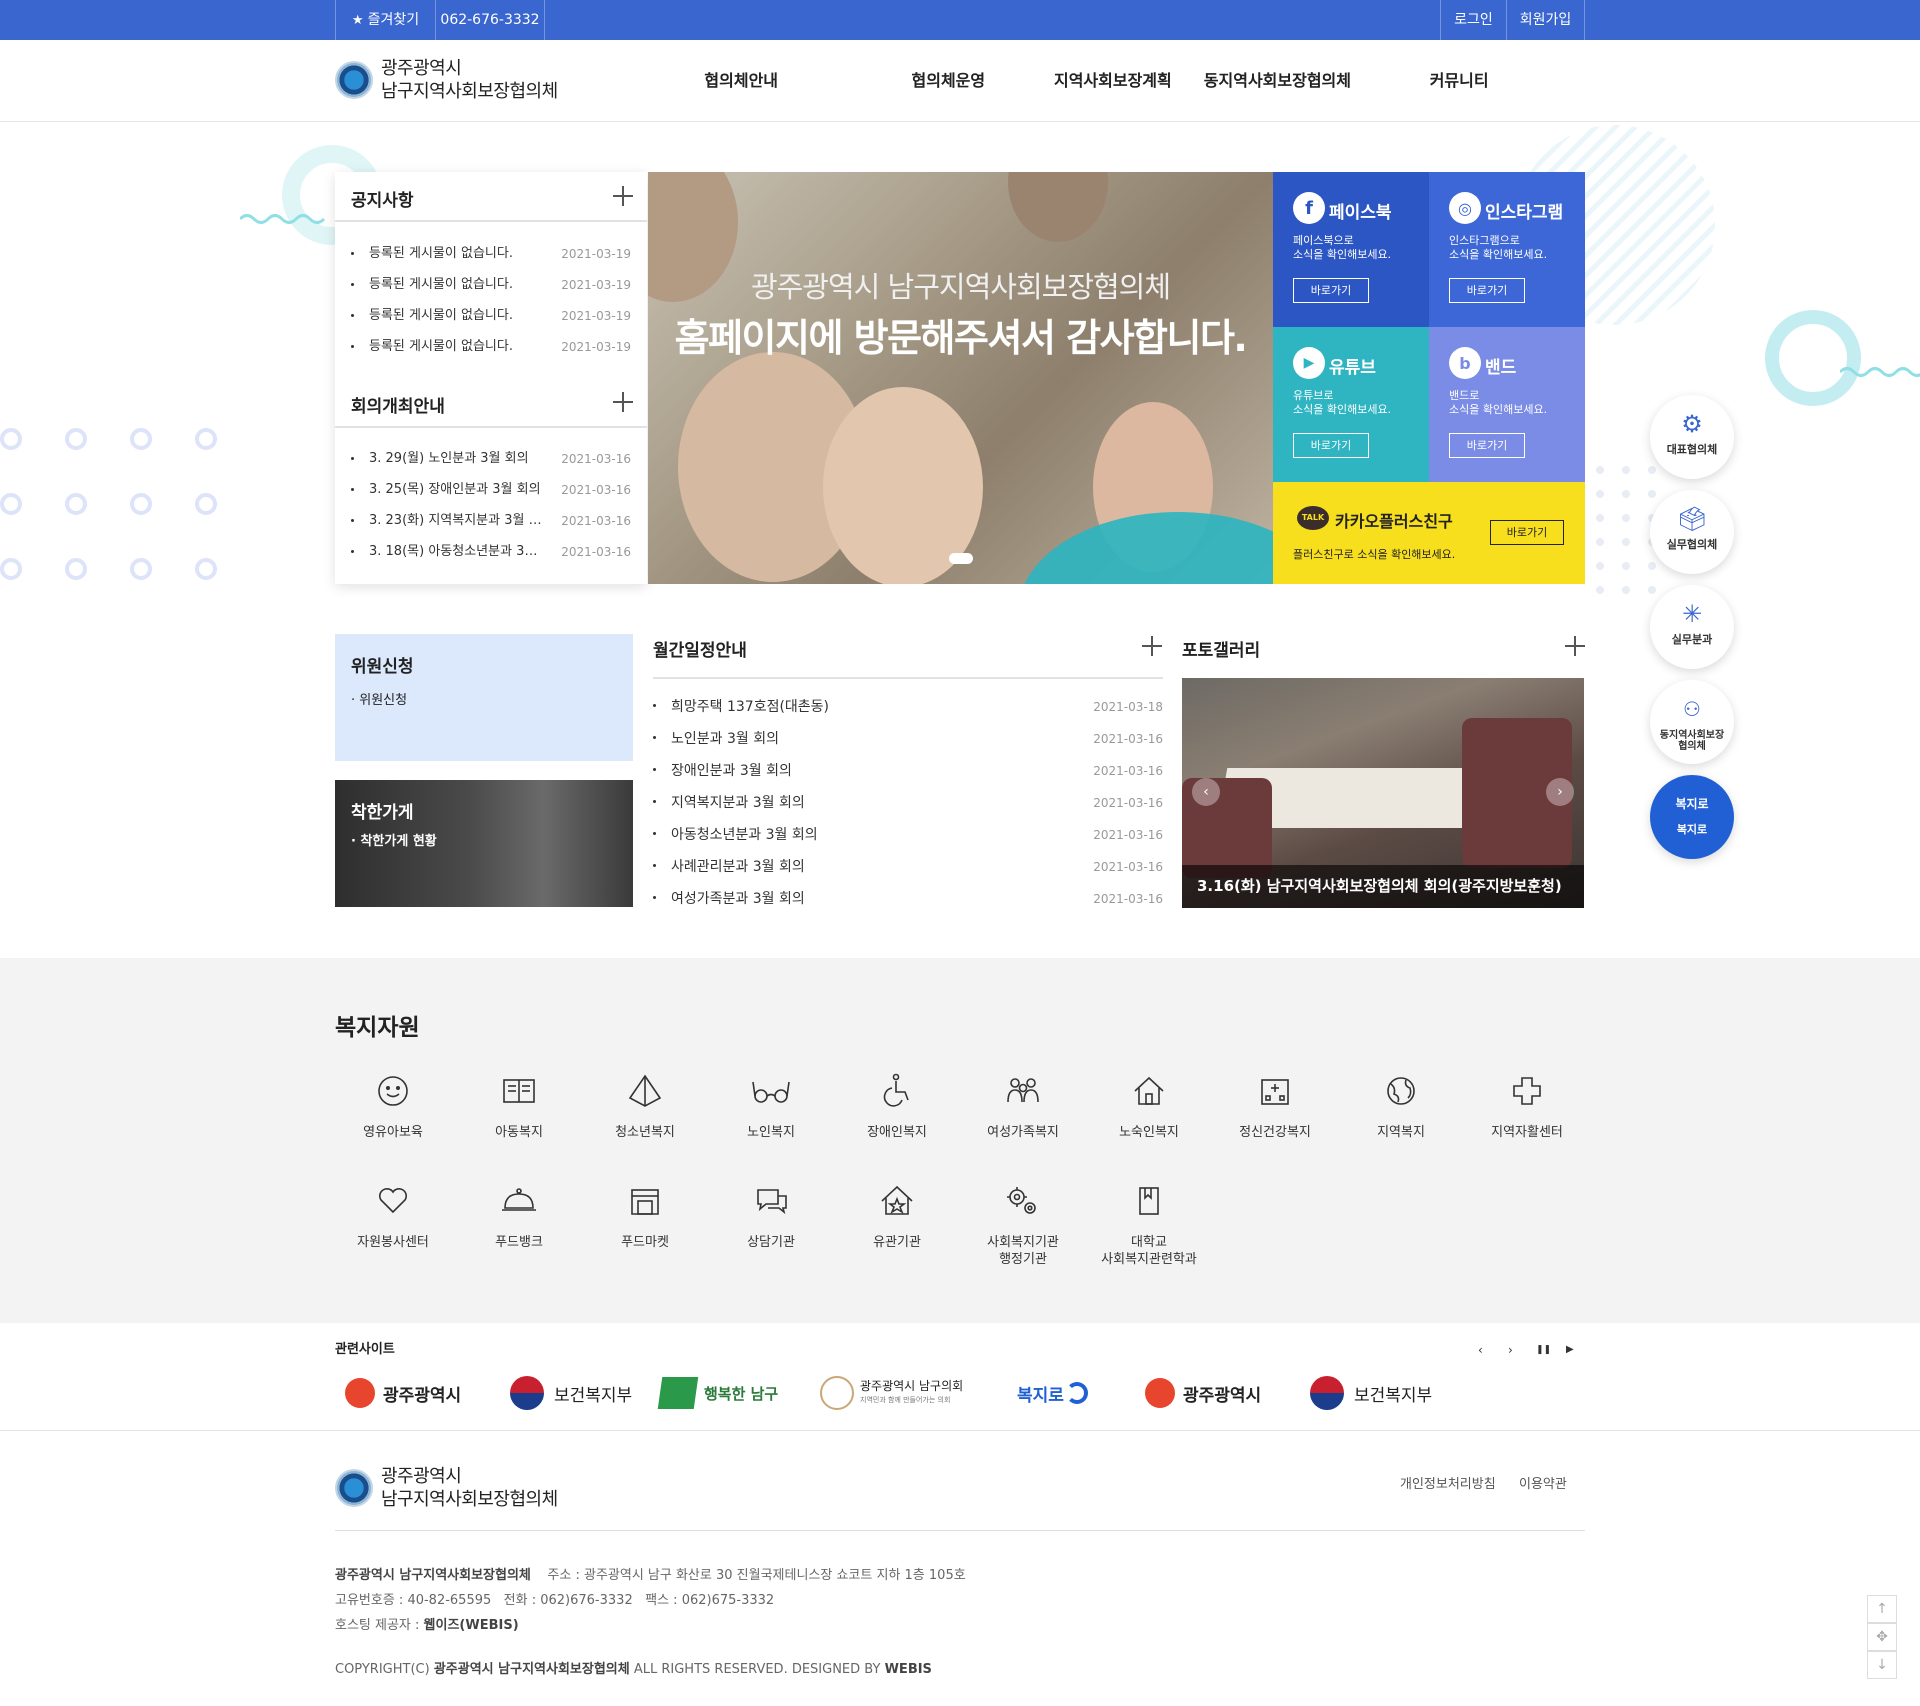 This screenshot has height=1706, width=1920. Describe the element at coordinates (1560, 792) in the screenshot. I see `gallery-next-button: ›` at that location.